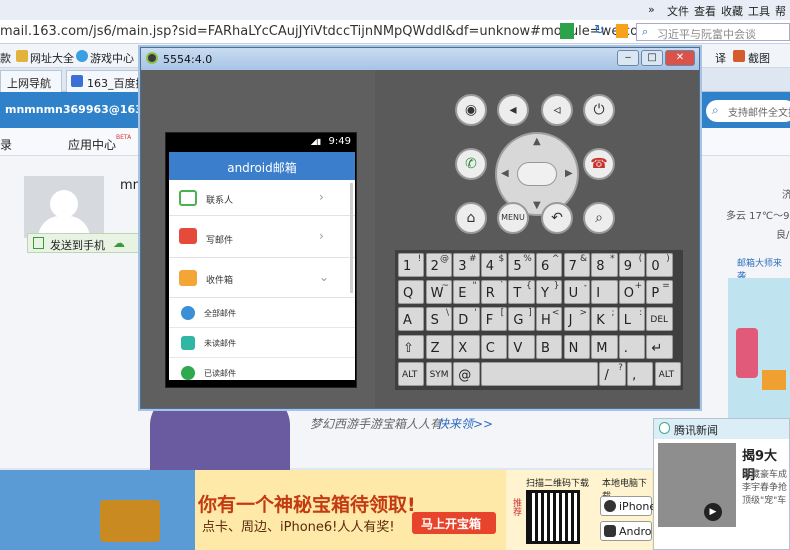 This screenshot has width=790, height=550. I want to click on key-I: I, so click(604, 292).